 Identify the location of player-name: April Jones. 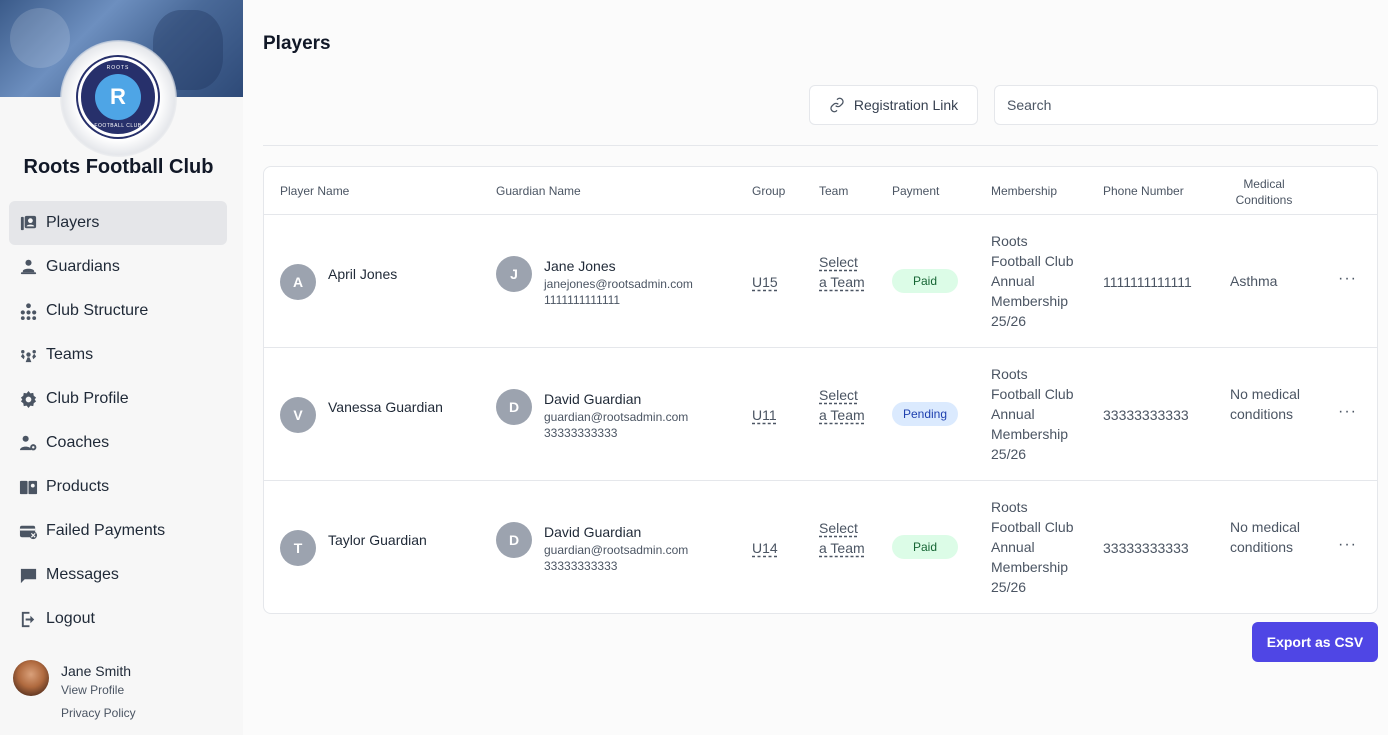
(362, 274).